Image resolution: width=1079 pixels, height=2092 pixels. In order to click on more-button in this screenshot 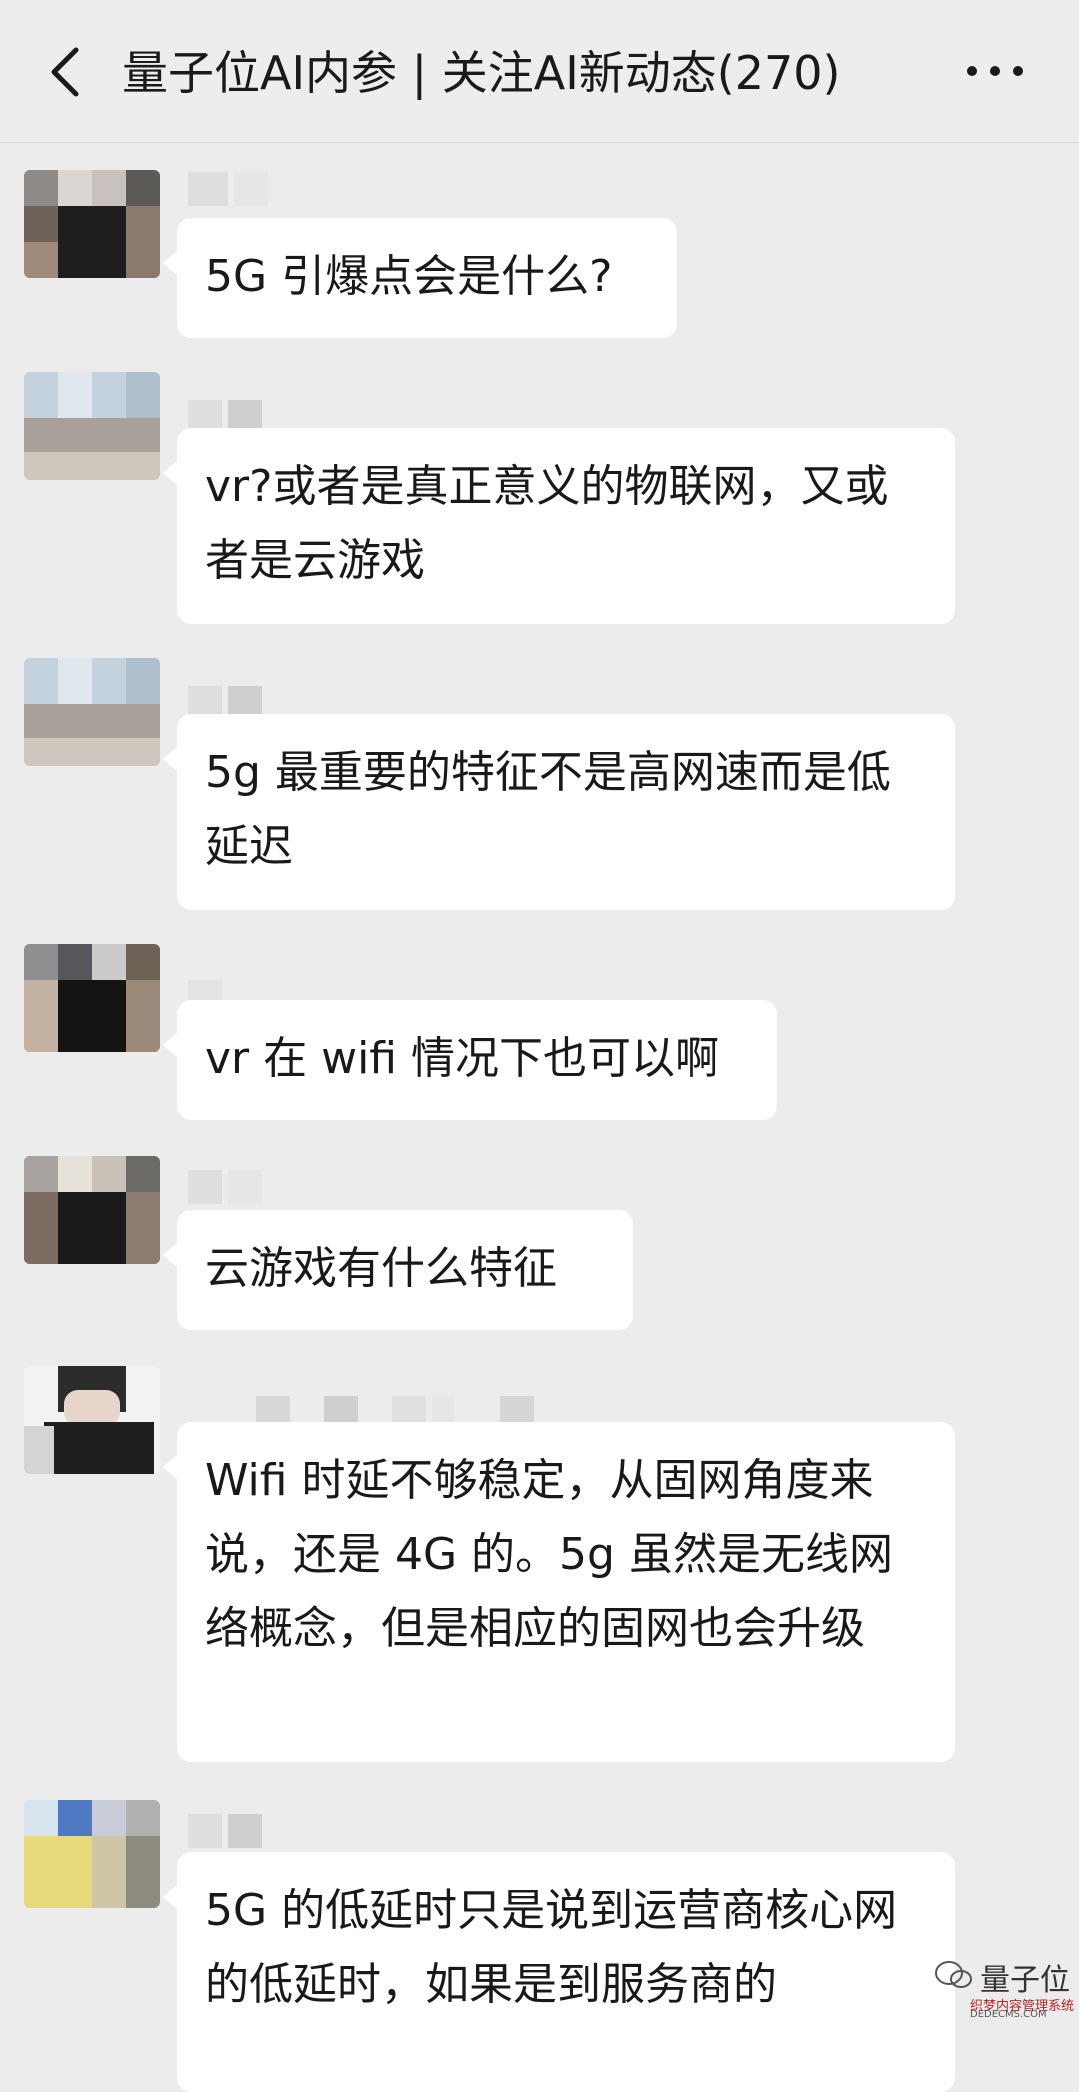, I will do `click(995, 71)`.